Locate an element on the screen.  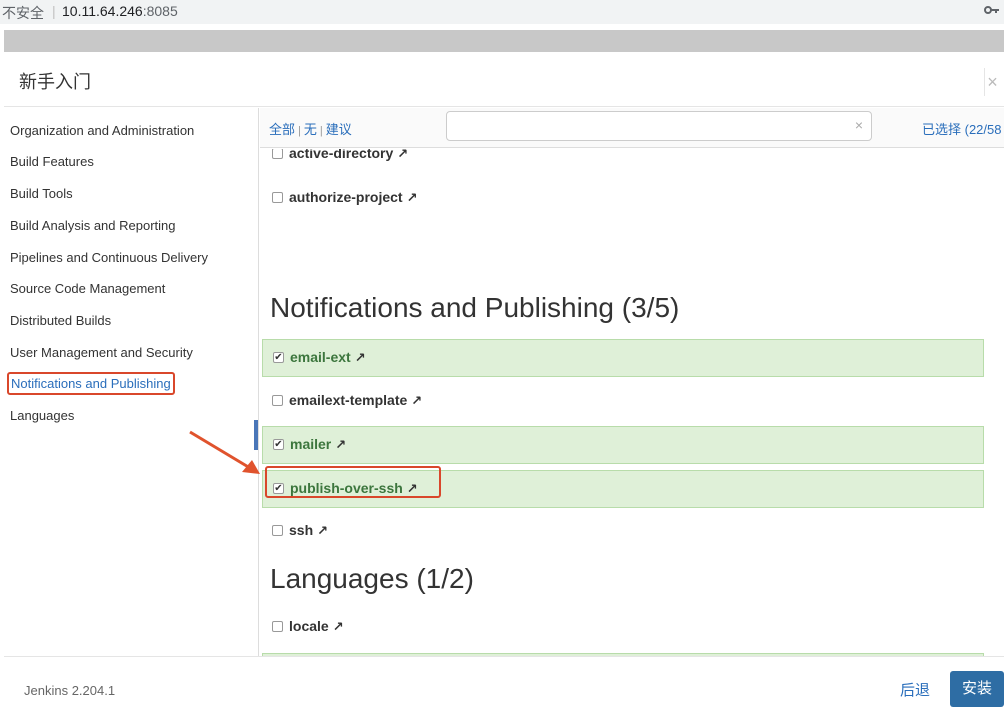
sidebar-item-scm: Source Code Management is located at coordinates (87, 288).